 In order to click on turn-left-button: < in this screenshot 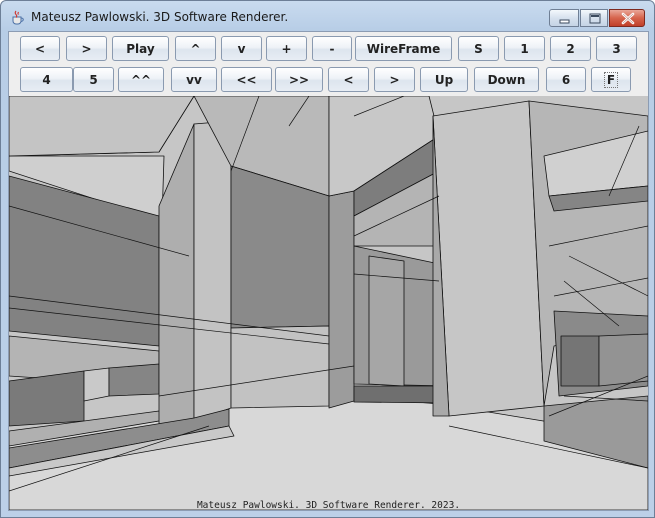, I will do `click(348, 79)`.